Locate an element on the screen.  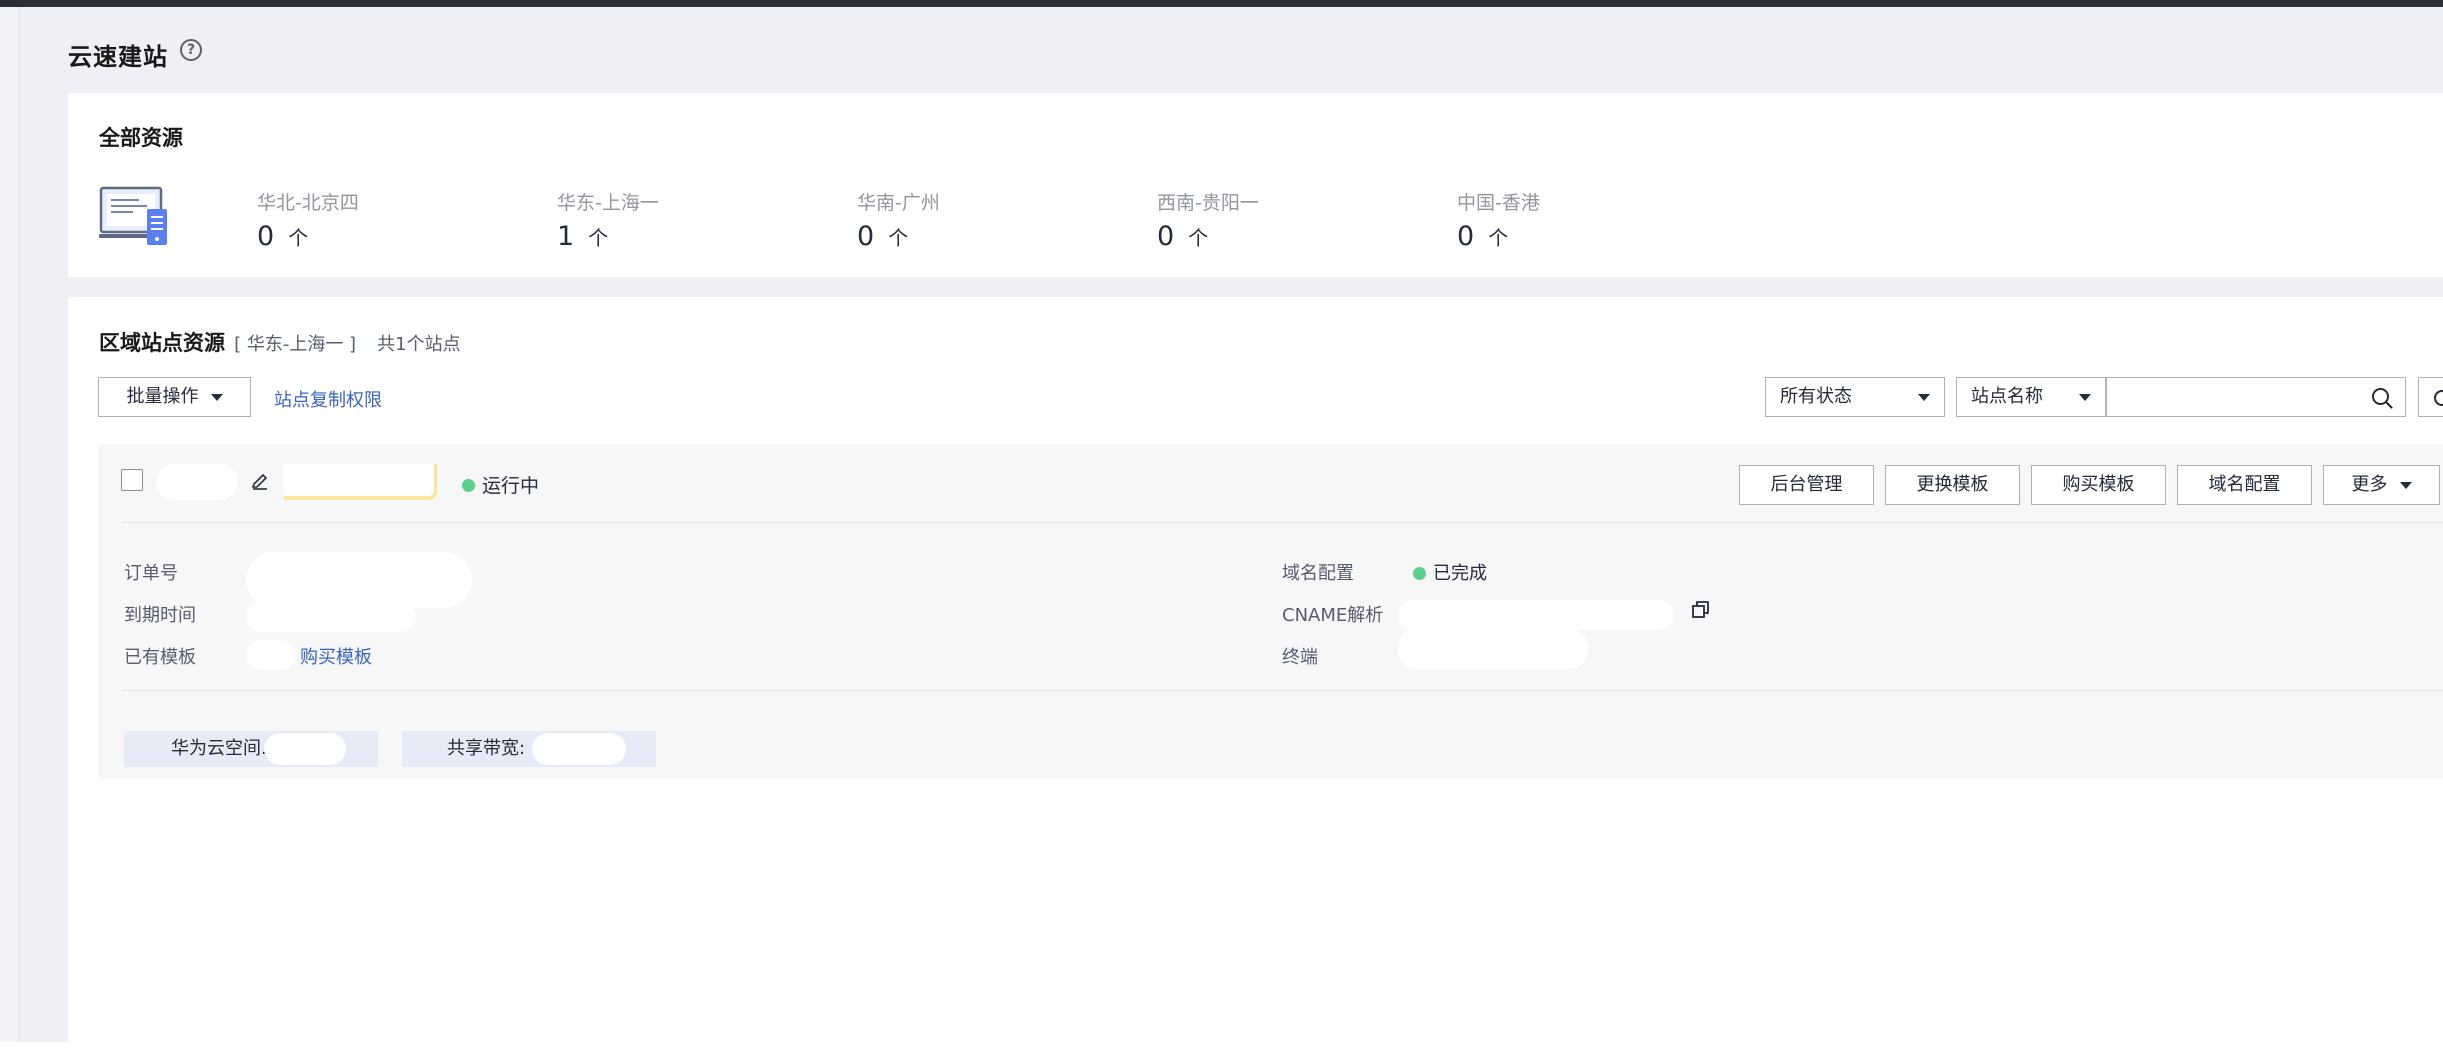
redacted-cloud-space is located at coordinates (305, 749).